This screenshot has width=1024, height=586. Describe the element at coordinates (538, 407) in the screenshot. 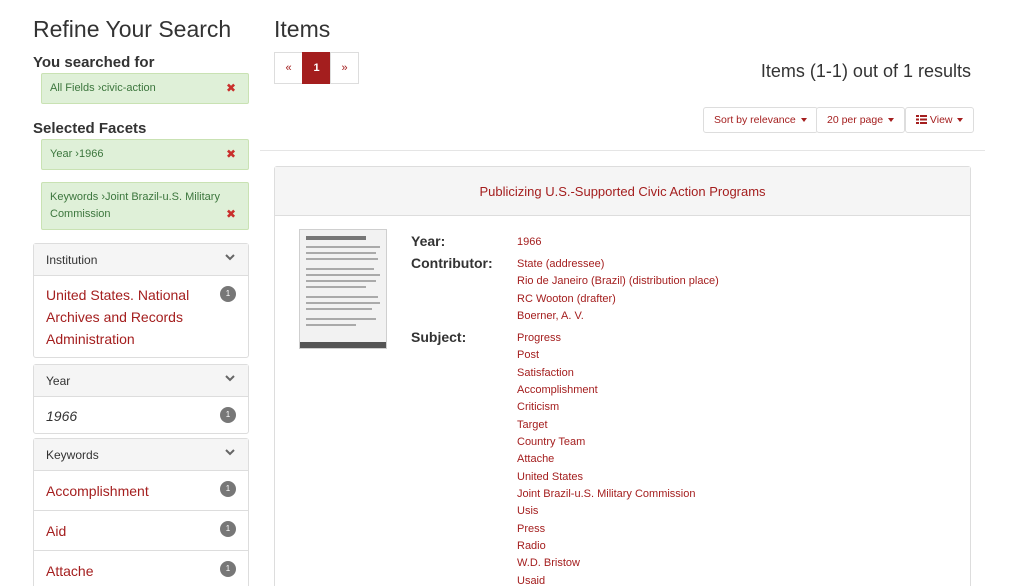

I see `subject-link: Criticism` at that location.